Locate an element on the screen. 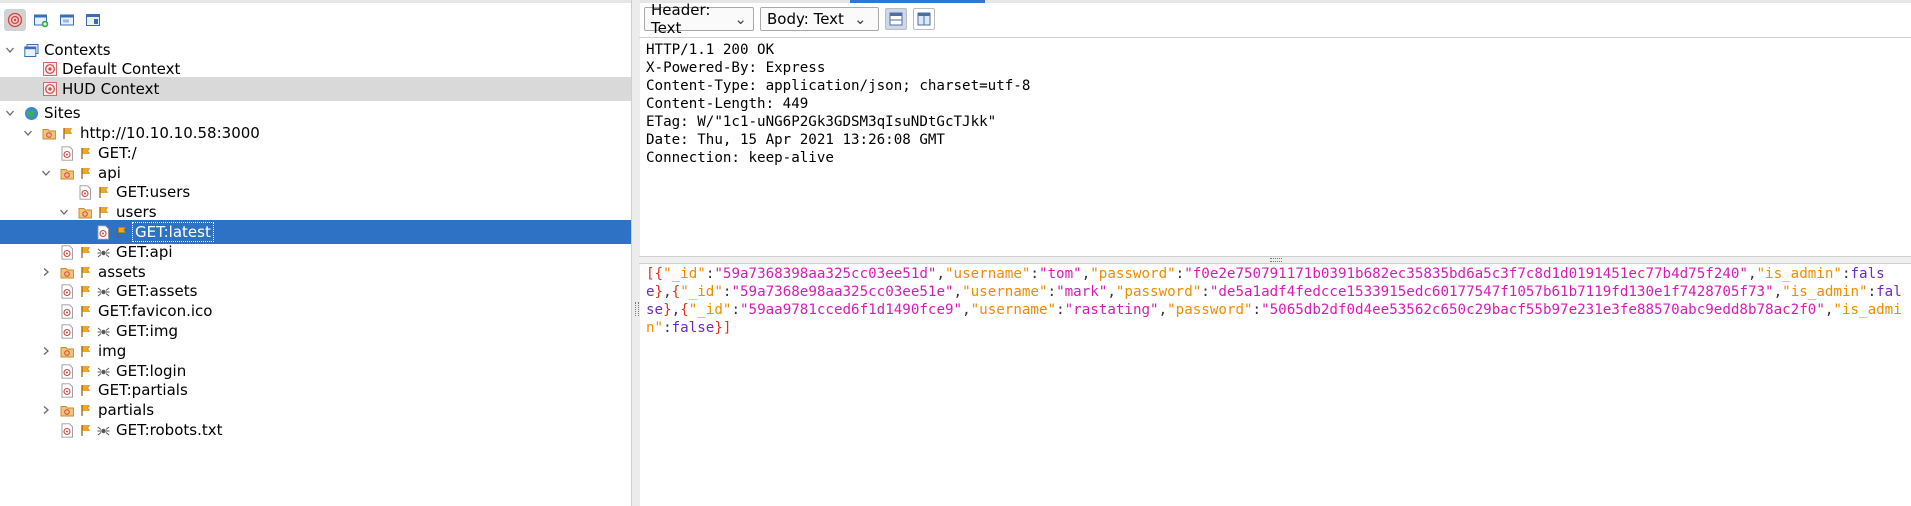  header-line: Date: Thu, 15 Apr 2021 13:26:08 GMT is located at coordinates (795, 140).